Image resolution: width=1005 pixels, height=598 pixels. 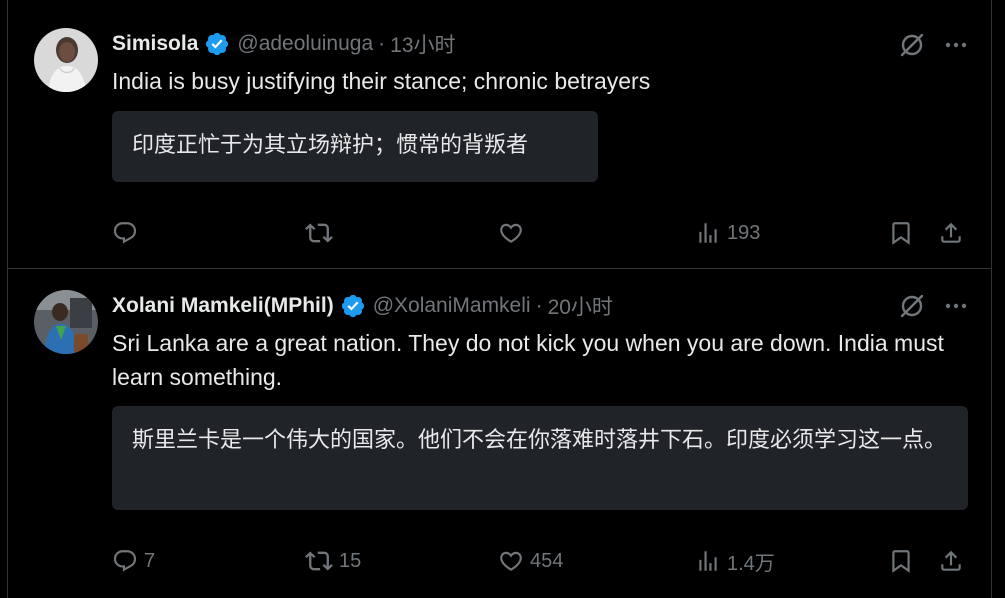 I want to click on display-name: Simisola, so click(x=155, y=44).